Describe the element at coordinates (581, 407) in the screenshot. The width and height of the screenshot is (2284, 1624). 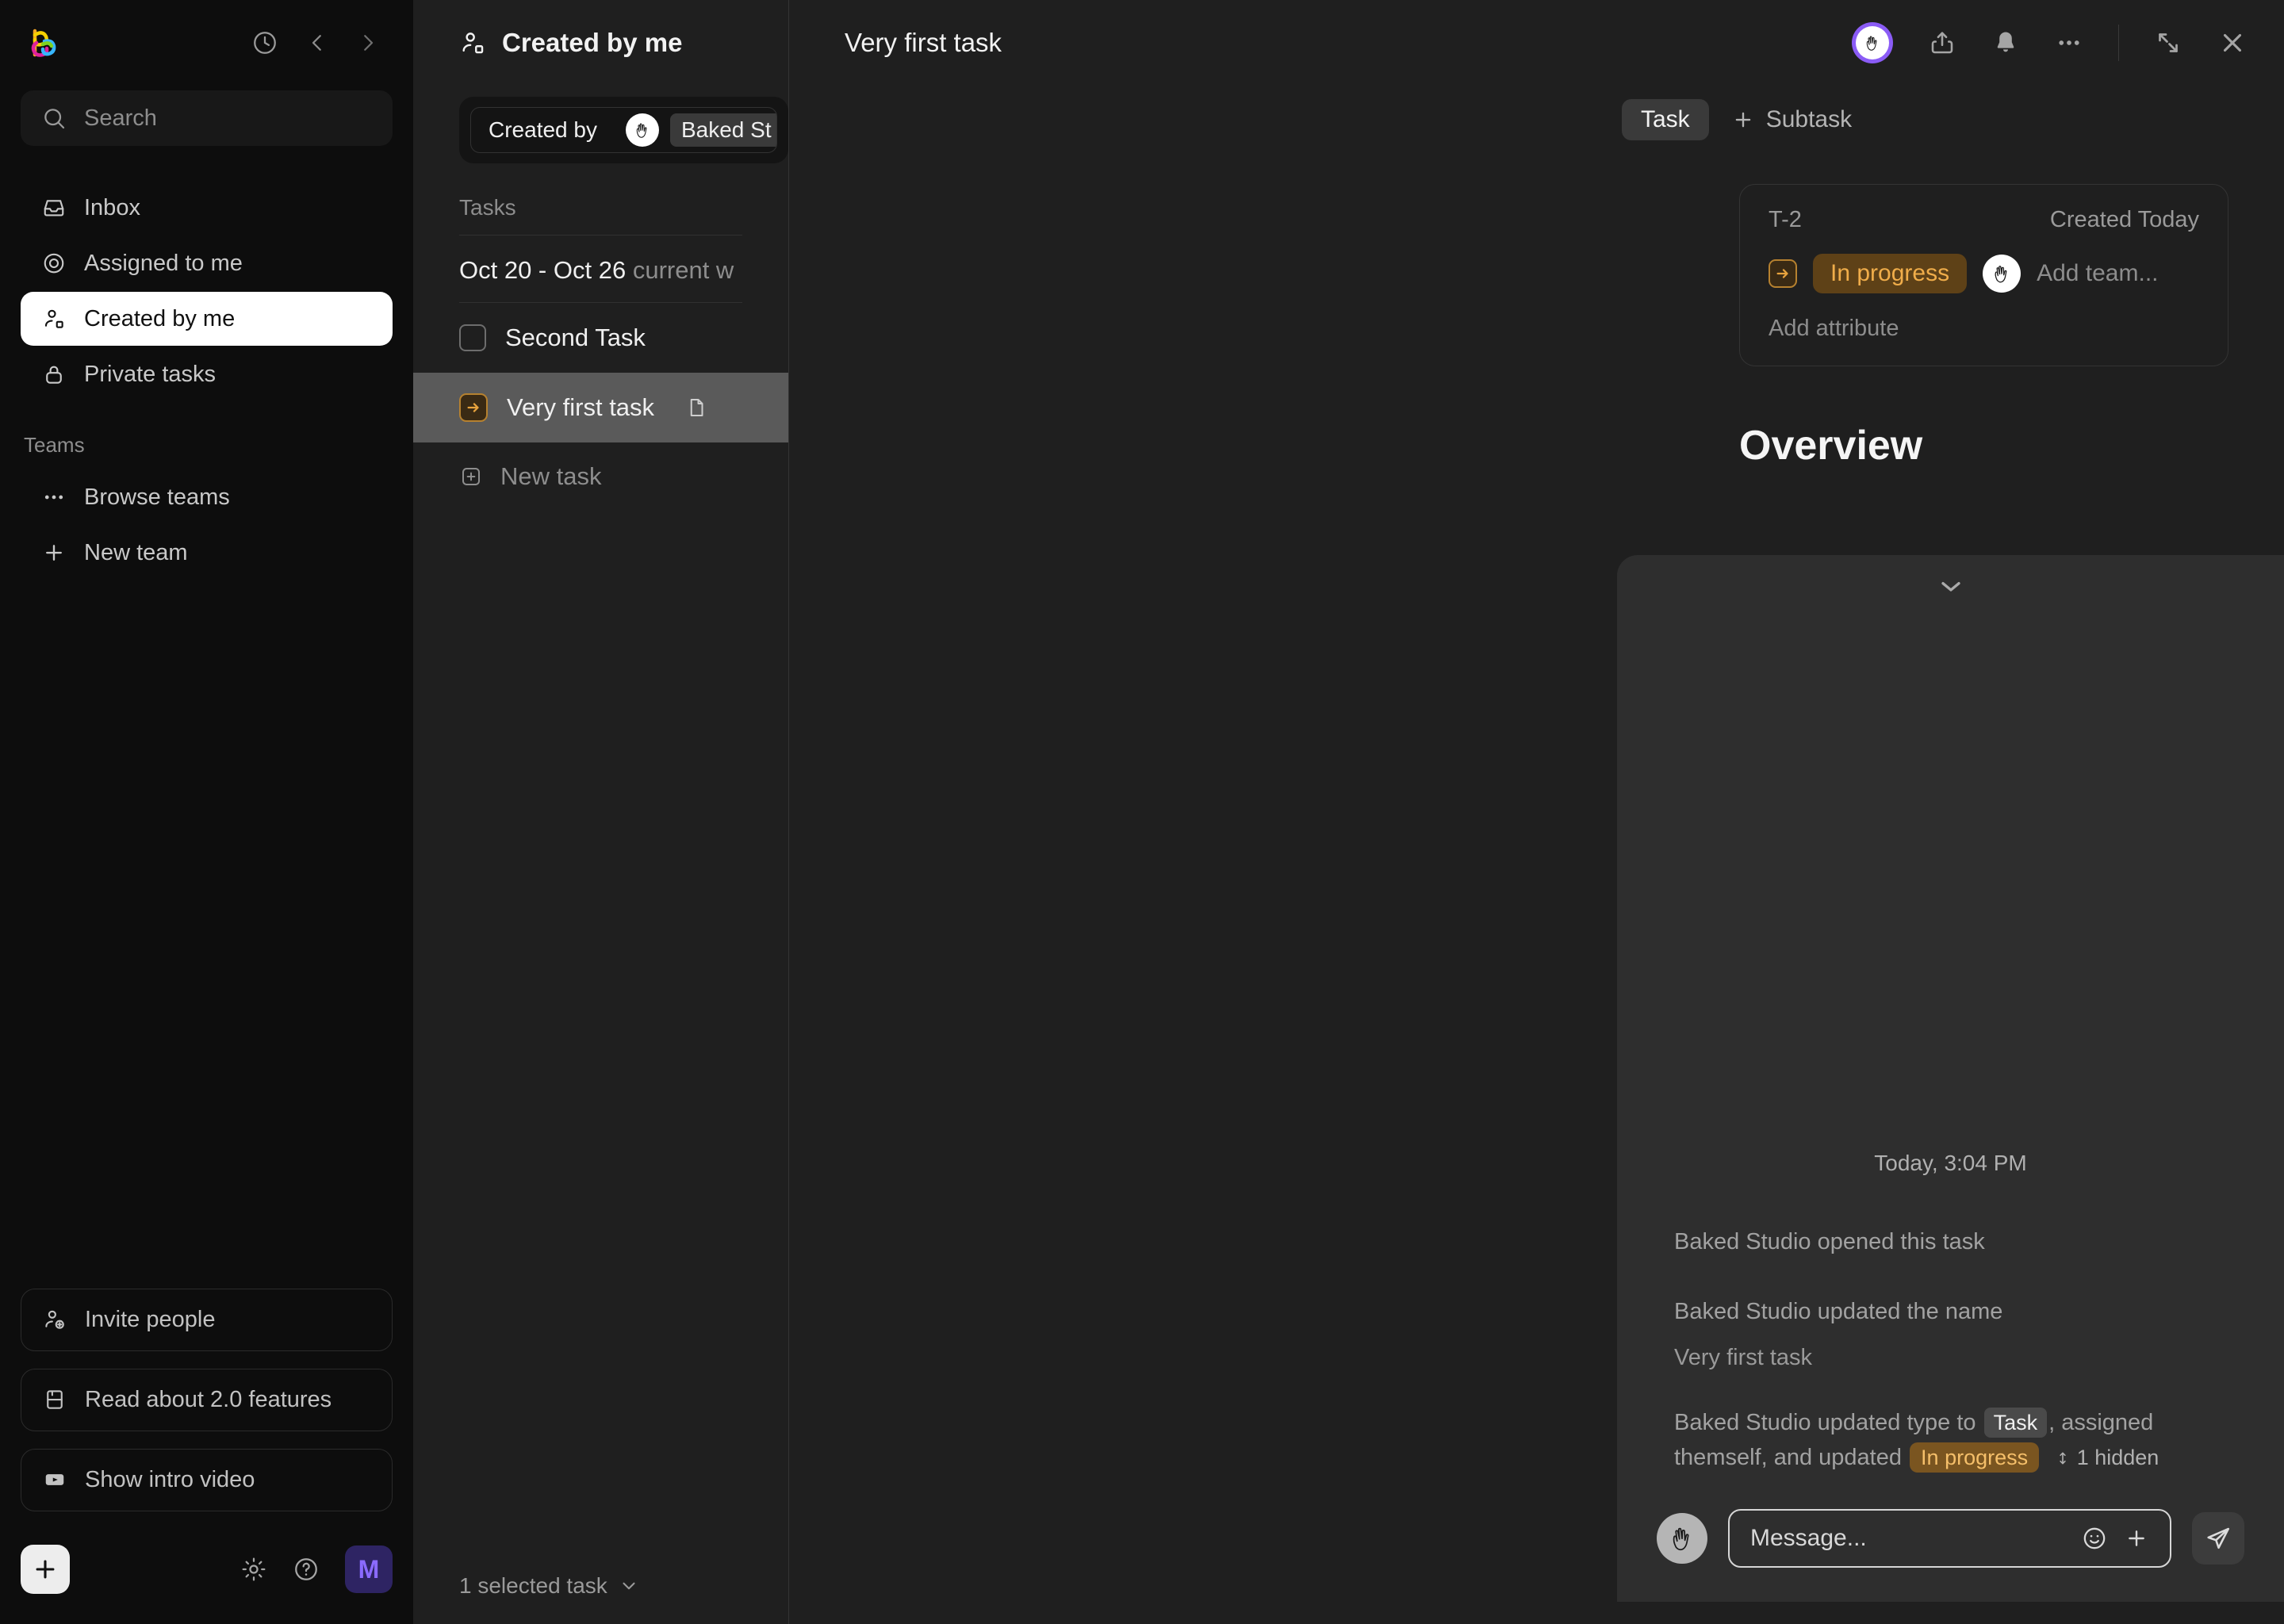
I see `task-name: Very first task` at that location.